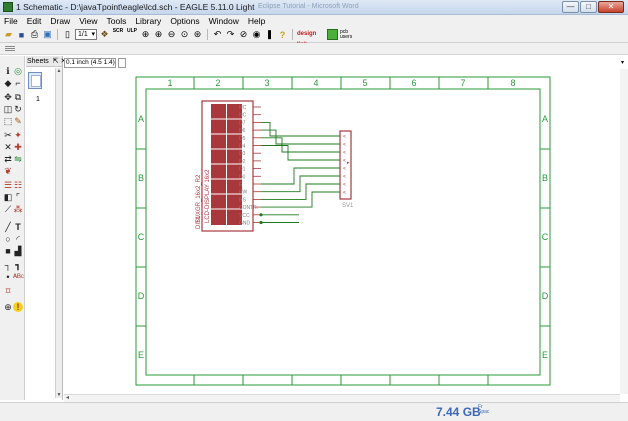  Describe the element at coordinates (38, 99) in the screenshot. I see `sheet-number: 1` at that location.